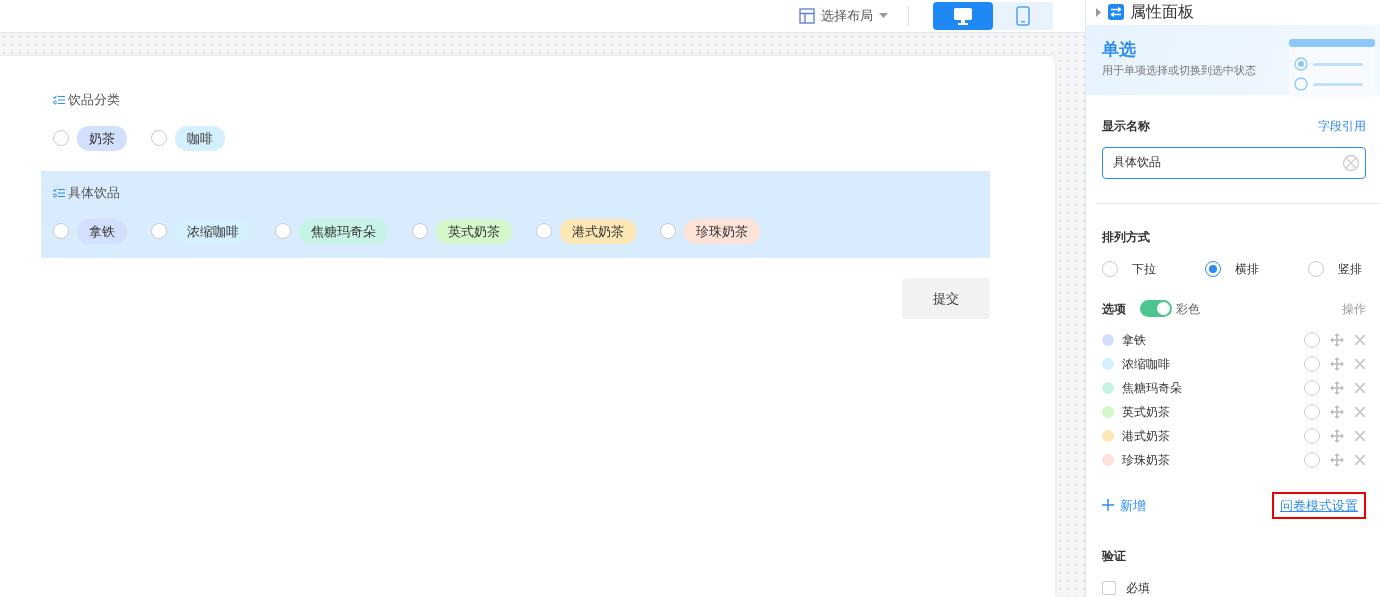 This screenshot has width=1380, height=597. I want to click on caret-right-icon, so click(1099, 12).